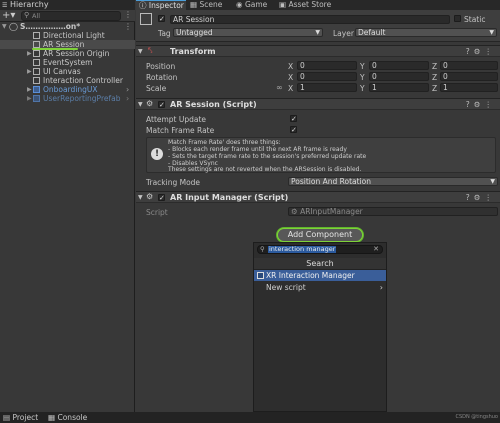 This screenshot has height=423, width=500. What do you see at coordinates (67, 71) in the screenshot?
I see `hierarchy-item-ui-canvas: ▶ UI Canvas` at bounding box center [67, 71].